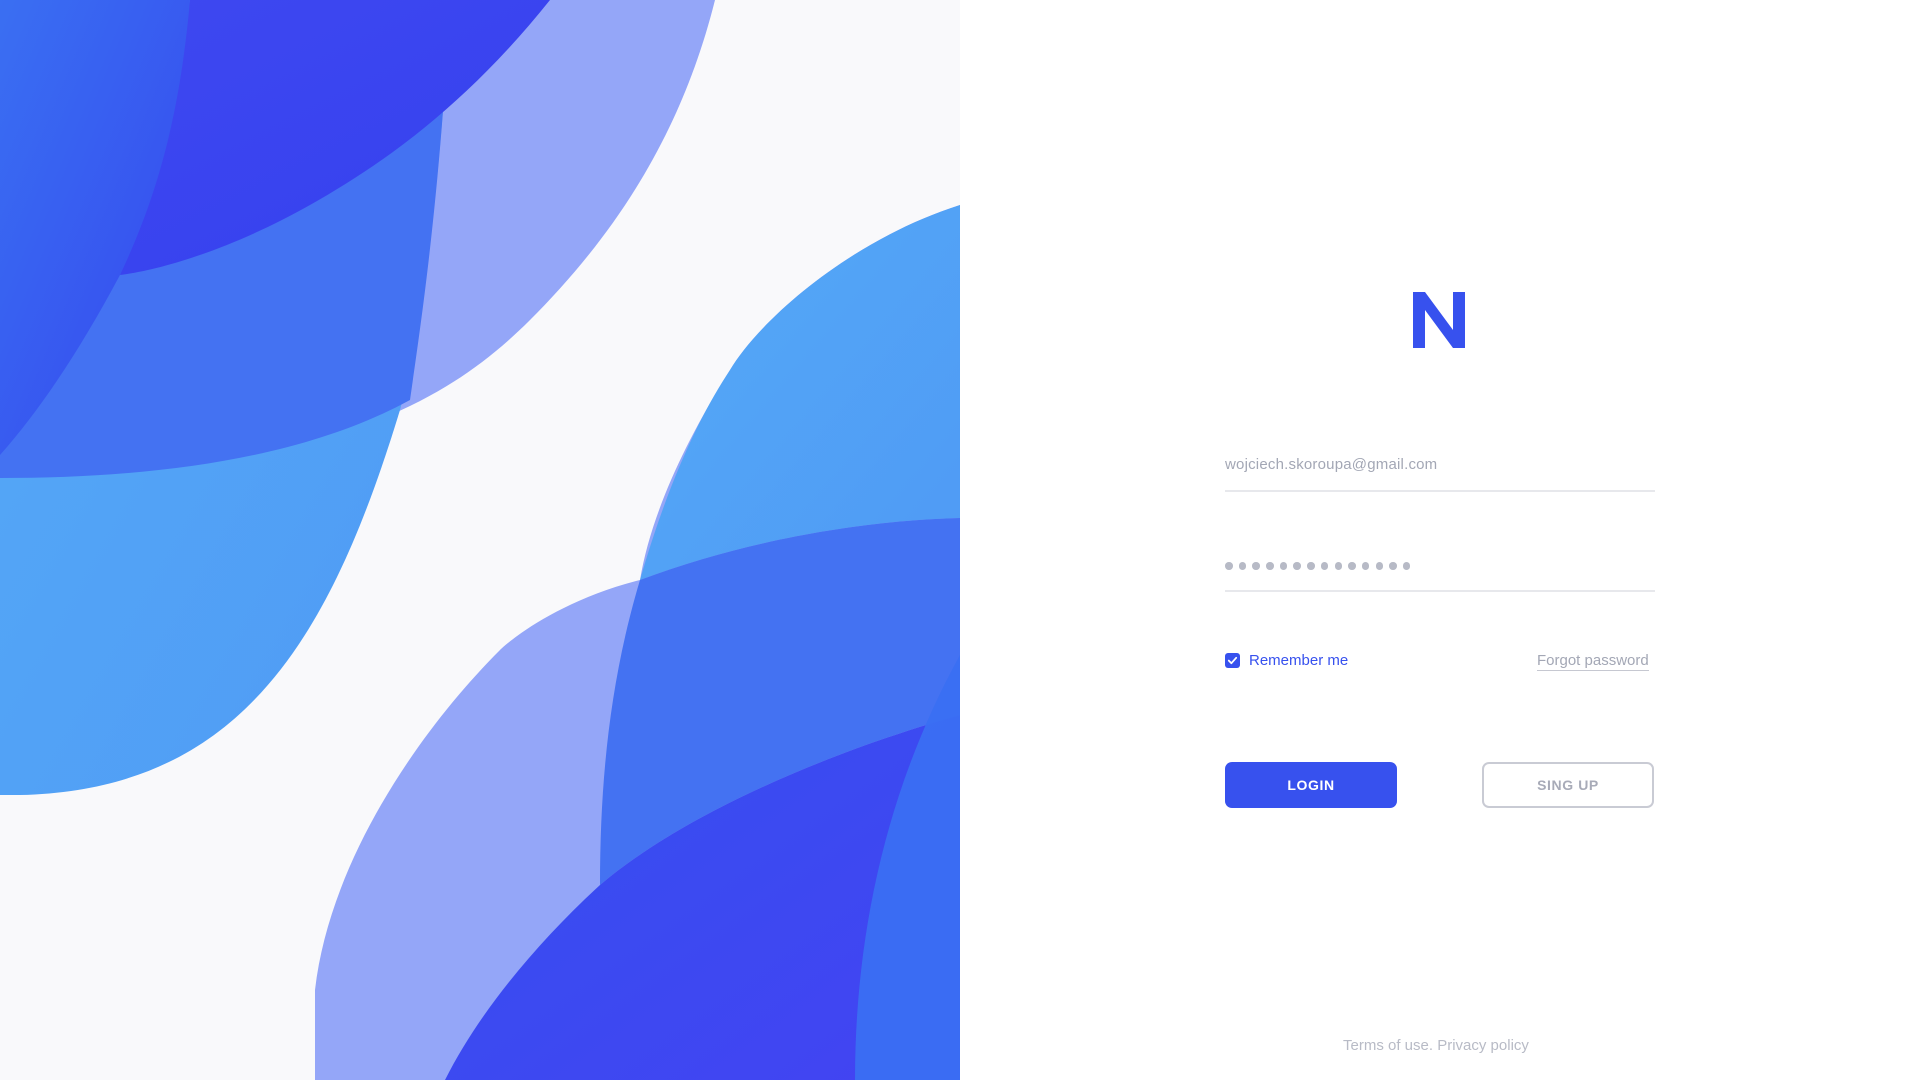  I want to click on email-field: wojciech.skoroupa@gmail.com, so click(1440, 472).